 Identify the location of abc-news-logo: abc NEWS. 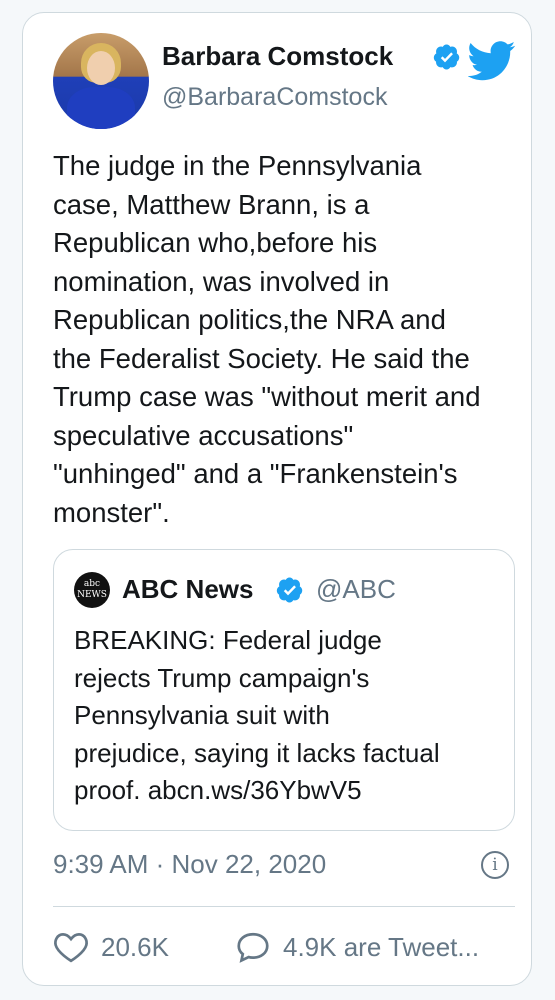
(92, 590).